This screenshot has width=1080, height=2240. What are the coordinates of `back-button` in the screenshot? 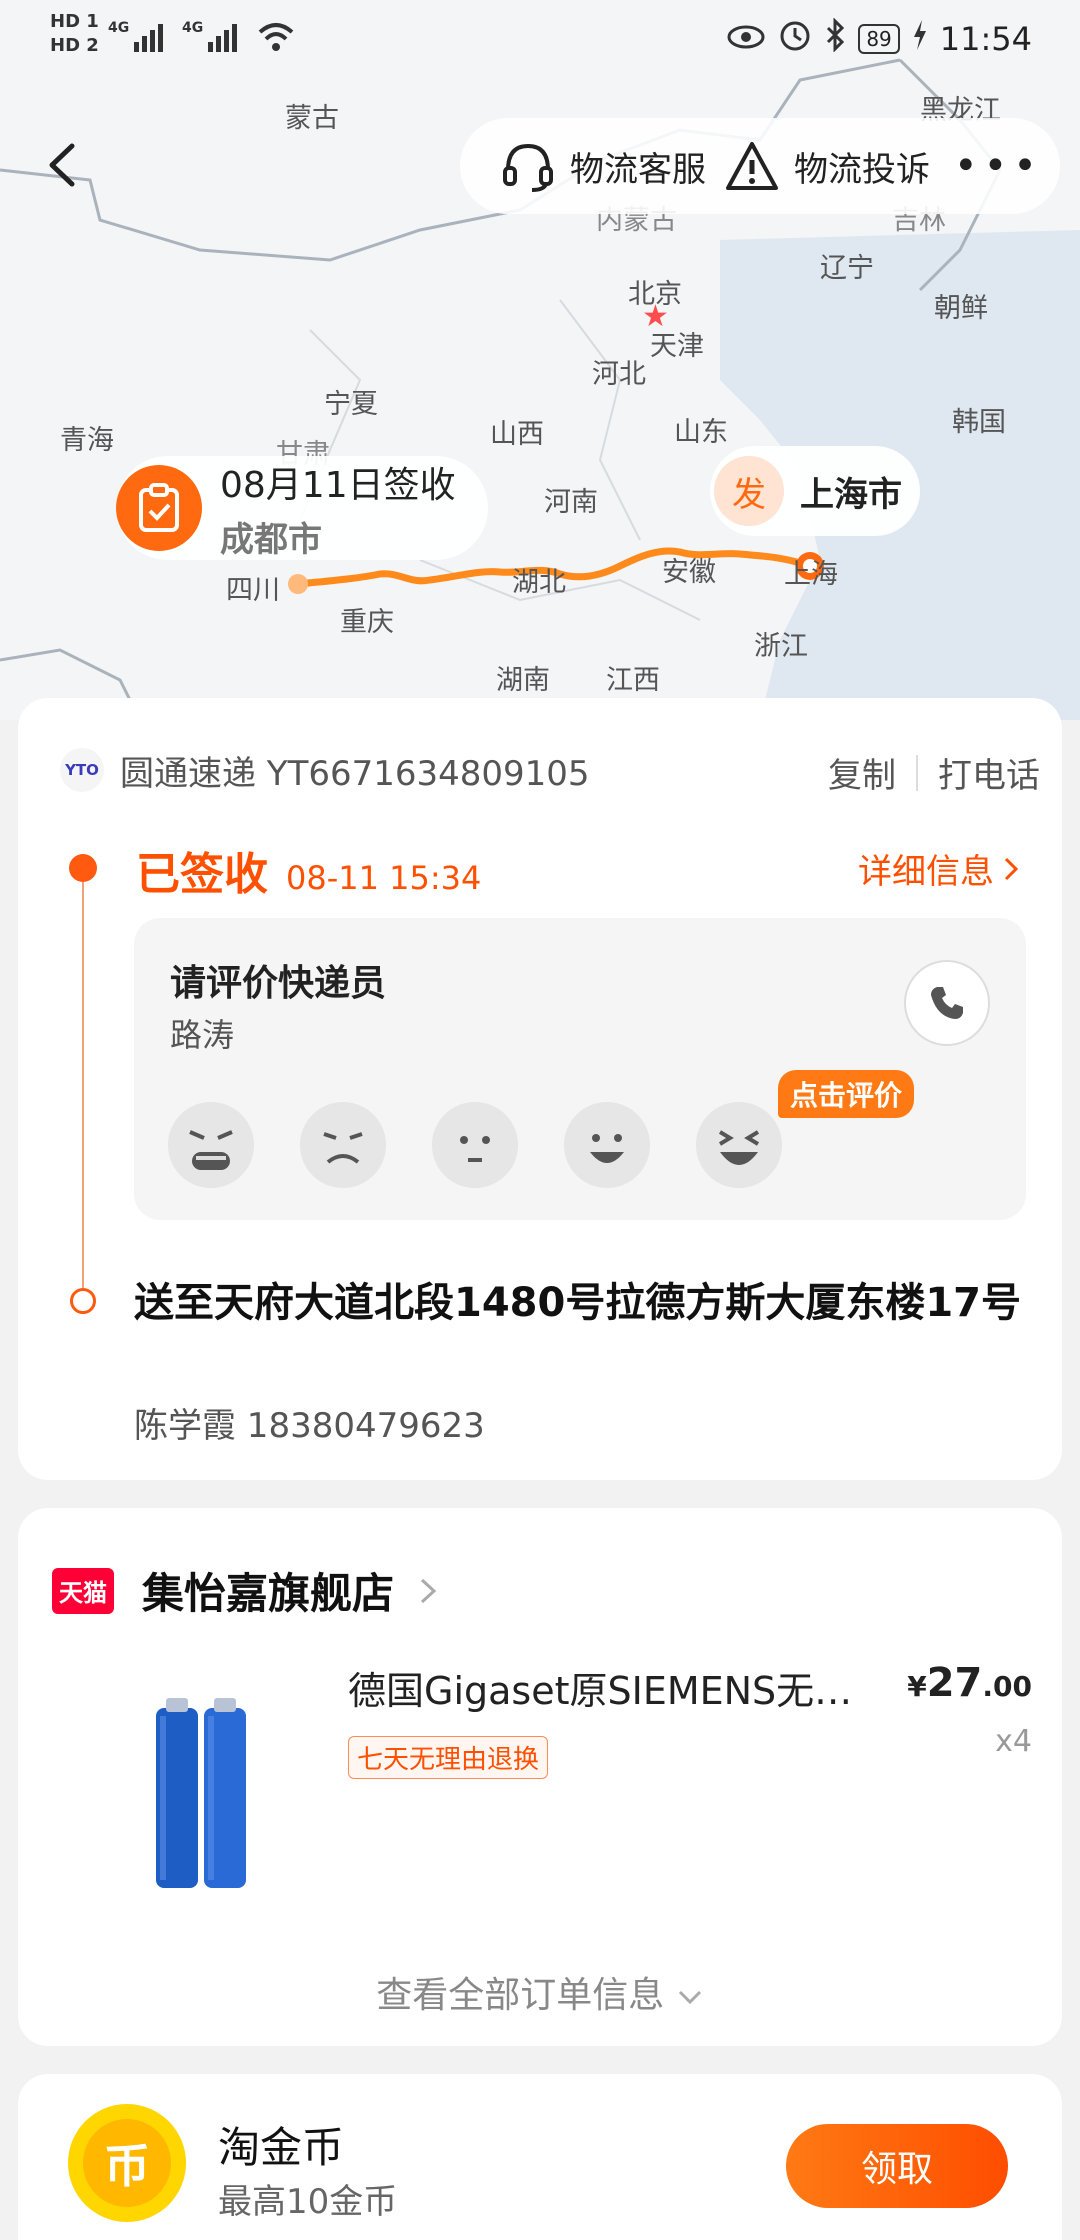 It's located at (62, 165).